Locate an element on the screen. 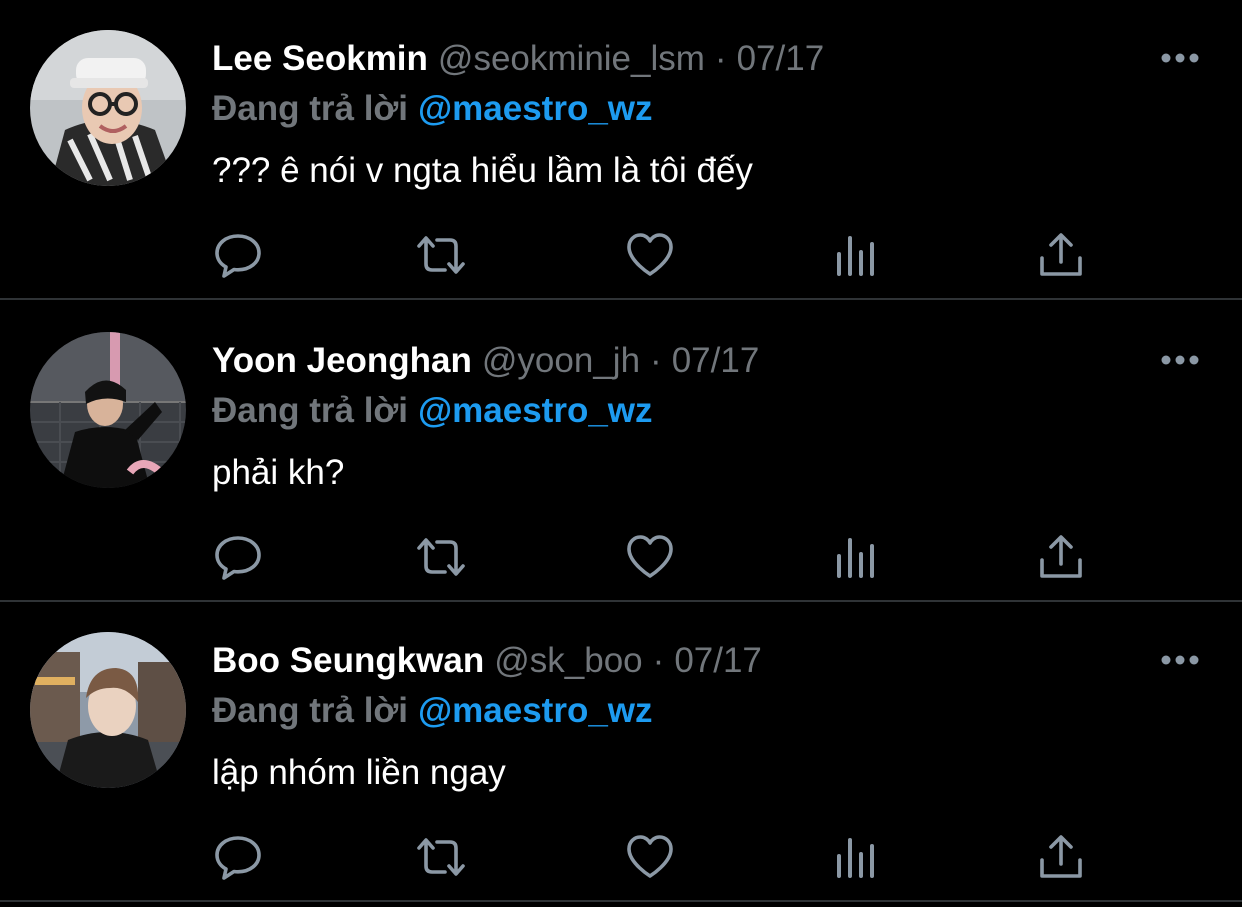 This screenshot has width=1242, height=907. tweet-header: Lee Seokmin @seokminie_lsm · 07/17 is located at coordinates (518, 59).